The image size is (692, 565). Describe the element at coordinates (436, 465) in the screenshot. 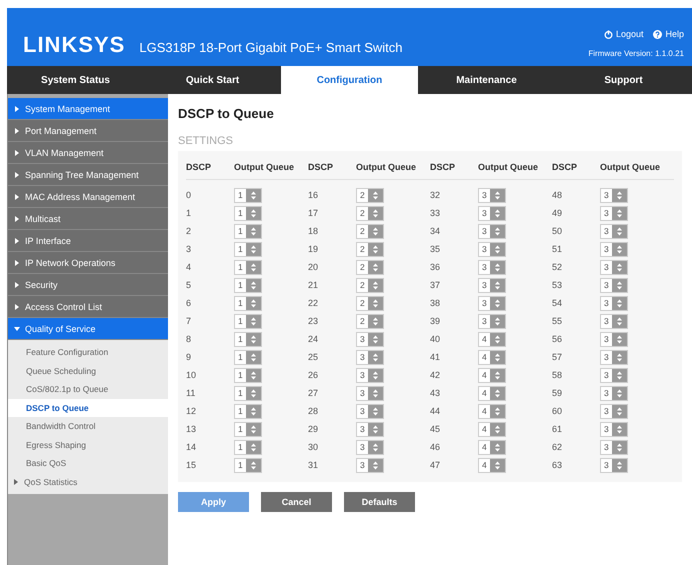

I see `table-cell-text: 47` at that location.